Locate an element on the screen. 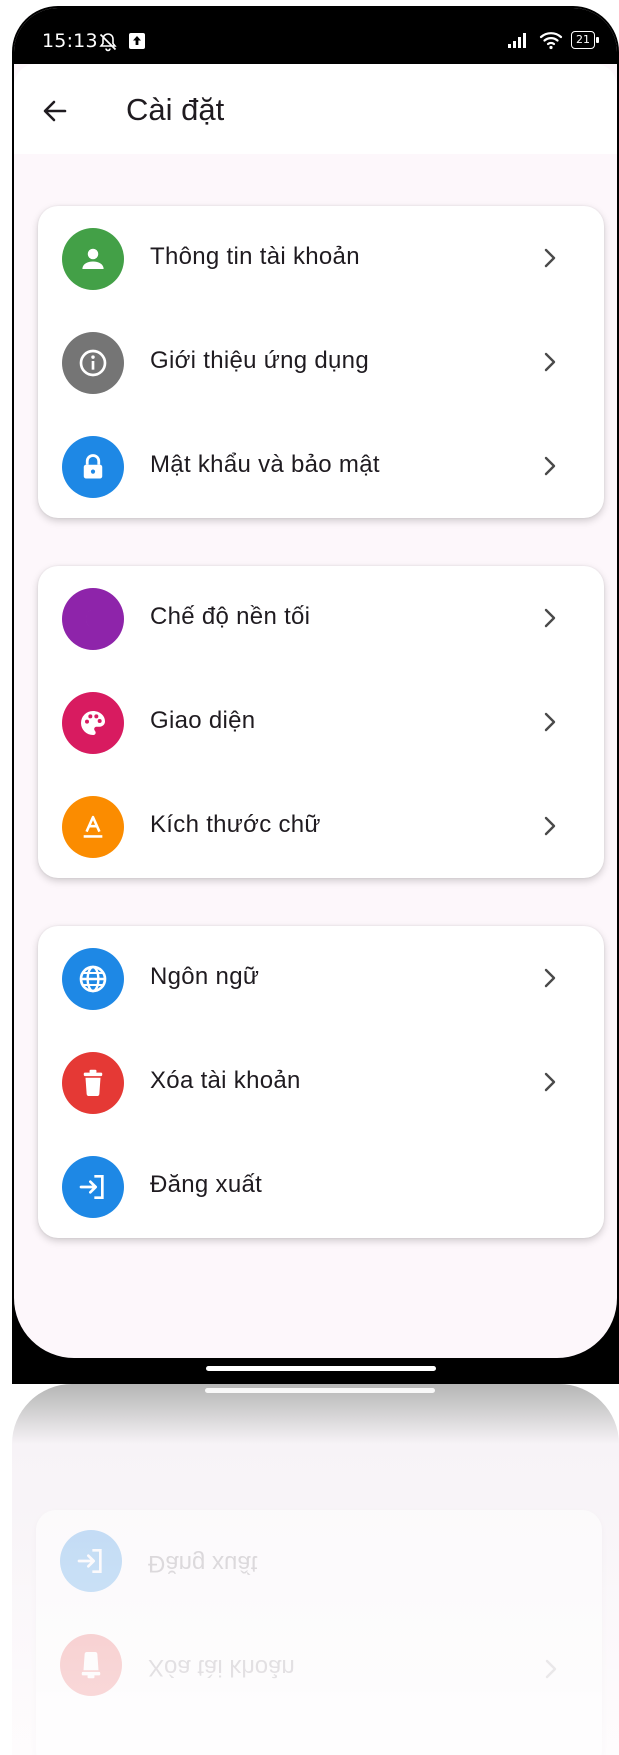 This screenshot has height=1755, width=619. status-time: 15:13 is located at coordinates (70, 41).